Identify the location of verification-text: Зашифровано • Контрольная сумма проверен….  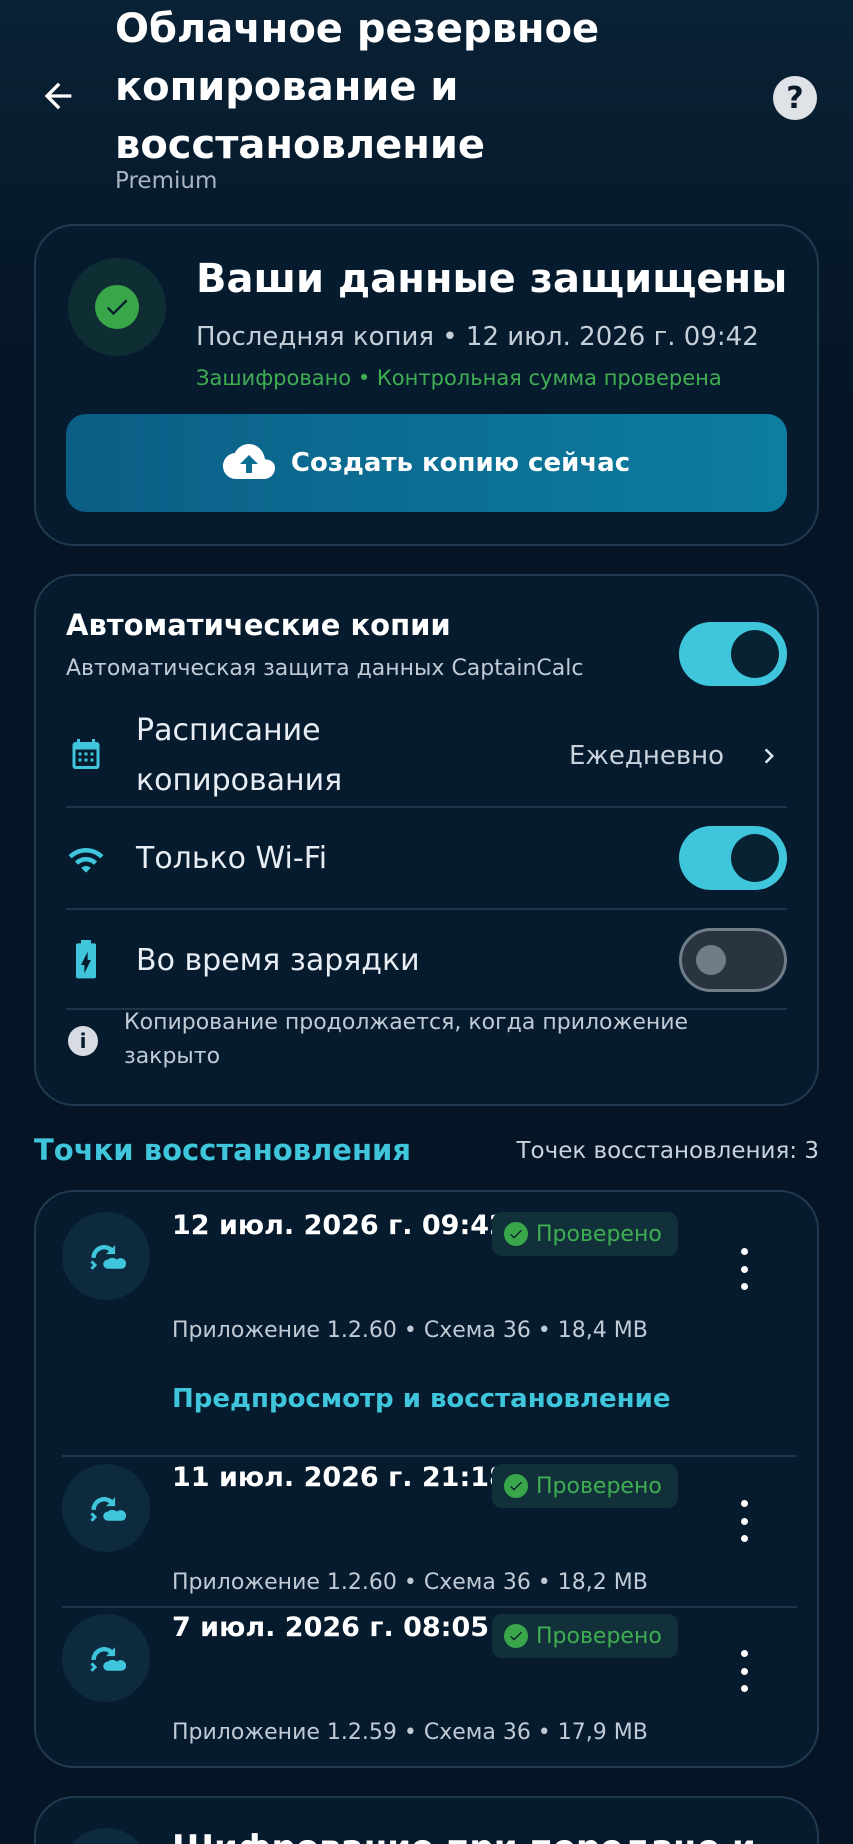
(459, 378).